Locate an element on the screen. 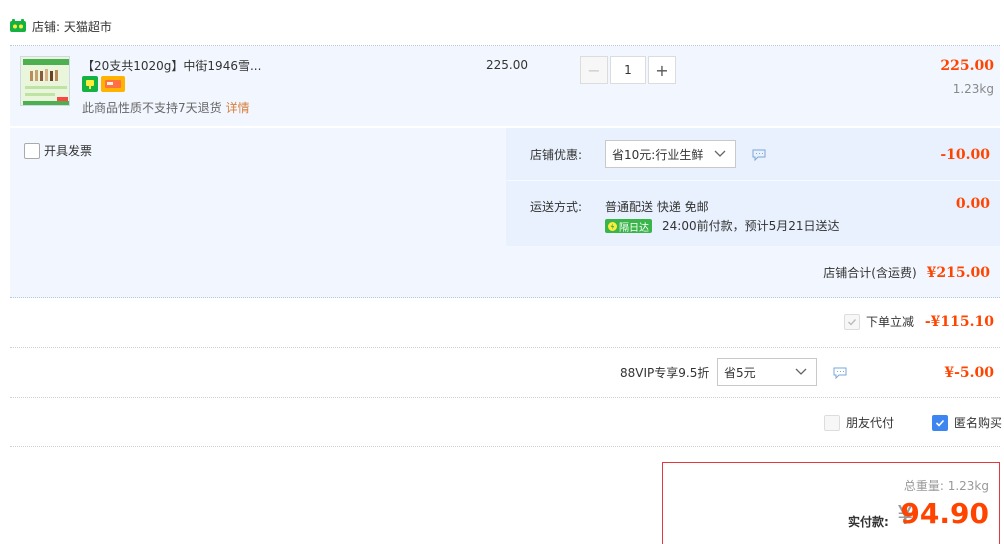 Image resolution: width=1004 pixels, height=544 pixels. lightning-icon is located at coordinates (612, 226).